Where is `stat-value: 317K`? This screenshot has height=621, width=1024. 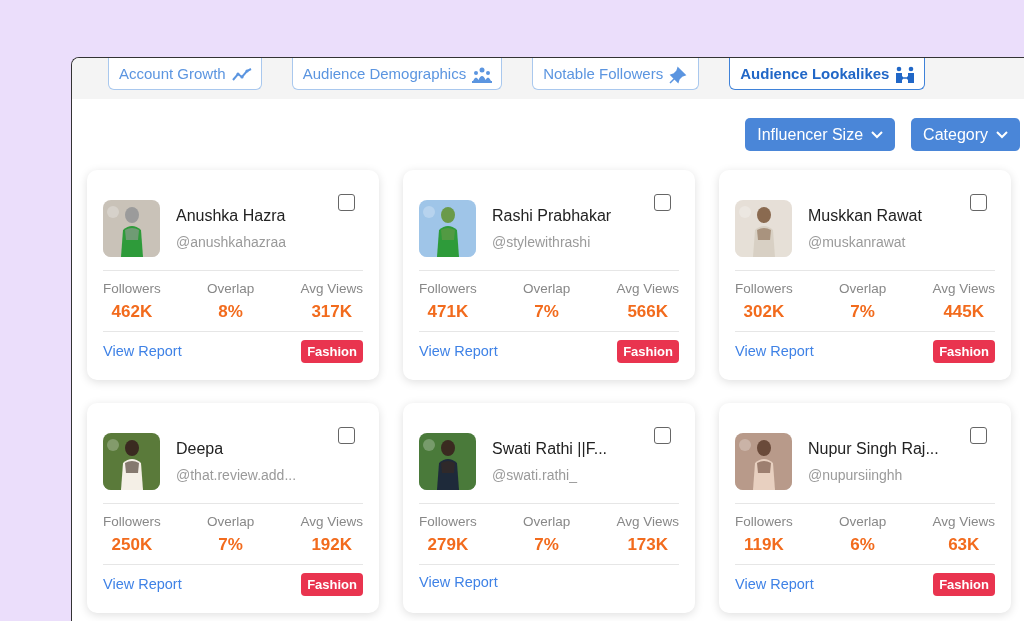
stat-value: 317K is located at coordinates (332, 312).